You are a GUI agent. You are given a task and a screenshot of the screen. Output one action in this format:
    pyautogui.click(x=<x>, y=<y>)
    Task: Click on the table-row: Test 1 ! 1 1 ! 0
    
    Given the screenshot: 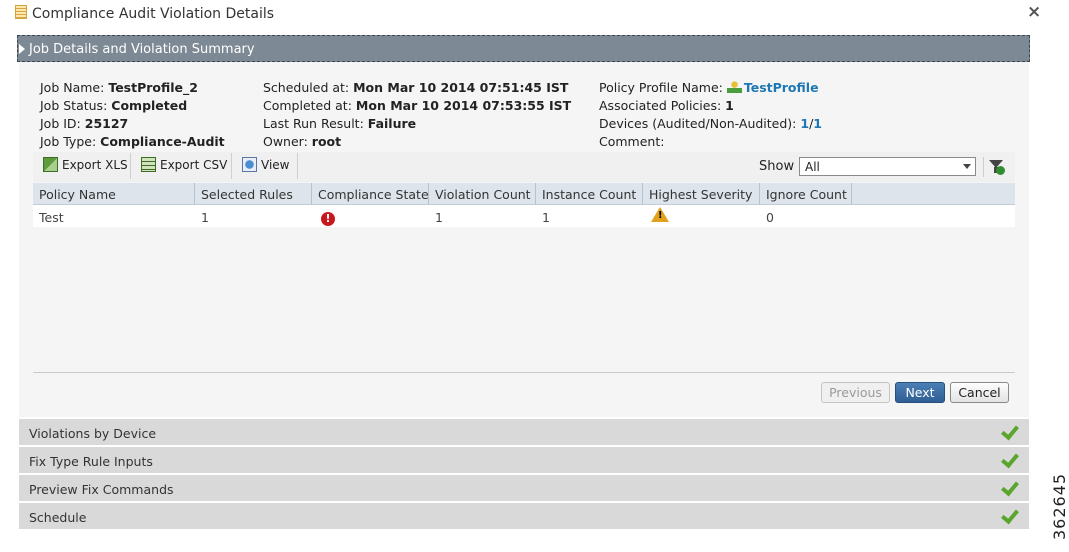 What is the action you would take?
    pyautogui.click(x=524, y=216)
    